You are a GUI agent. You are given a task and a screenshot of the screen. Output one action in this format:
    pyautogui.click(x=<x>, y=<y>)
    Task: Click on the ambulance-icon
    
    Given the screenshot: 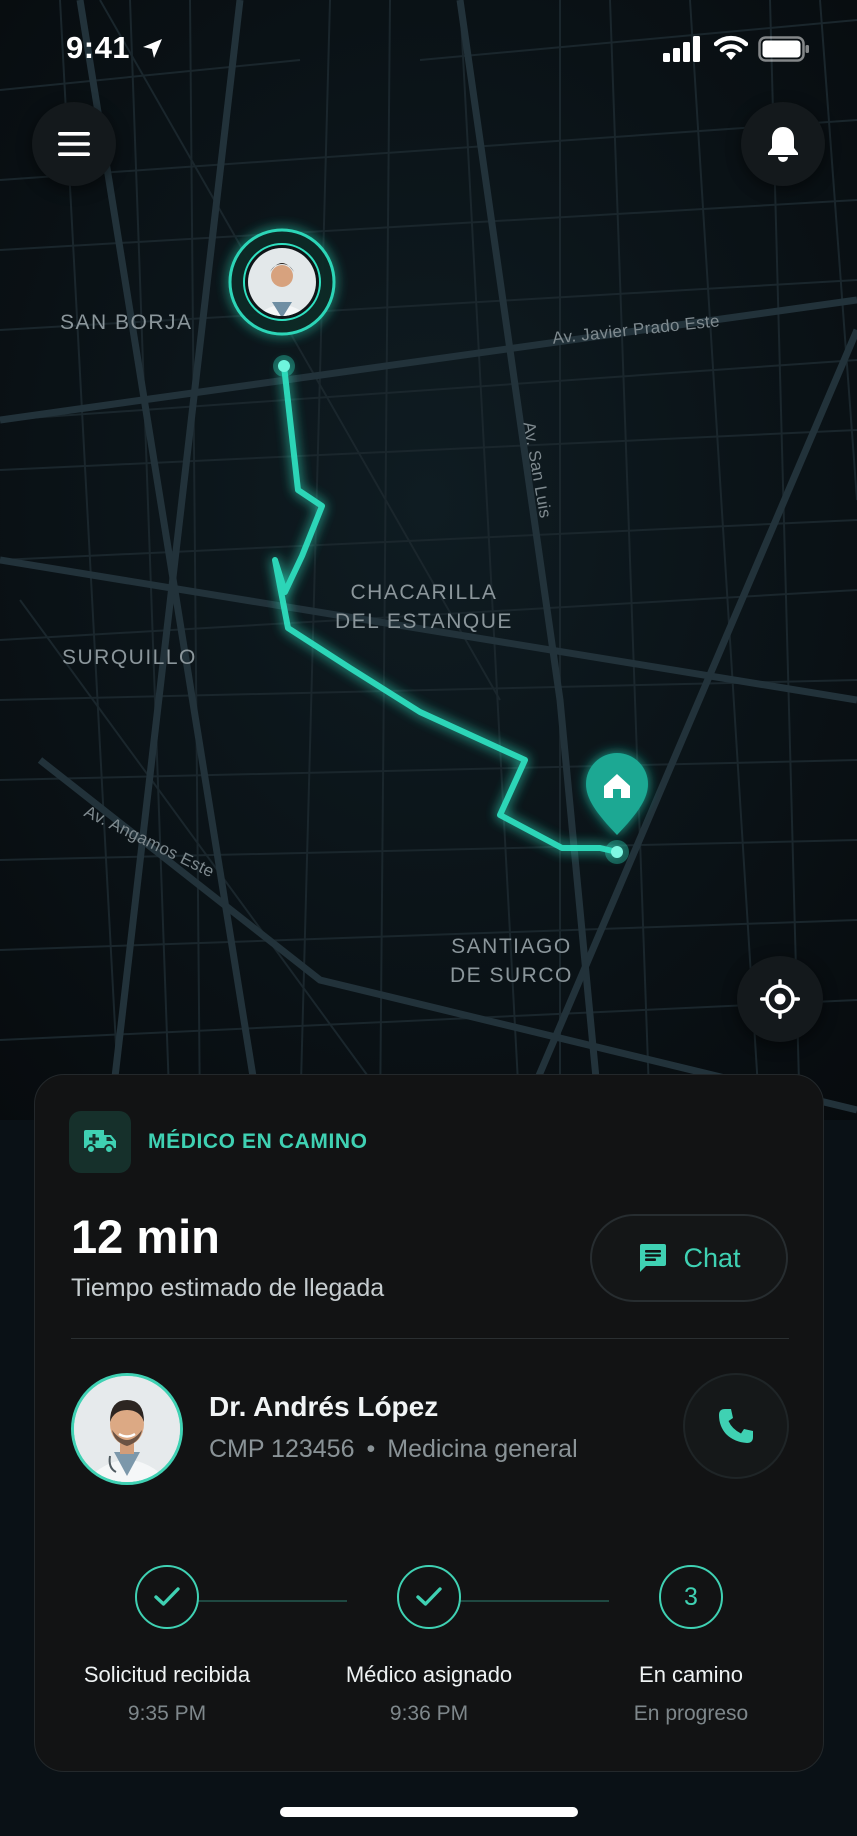 What is the action you would take?
    pyautogui.click(x=100, y=1142)
    